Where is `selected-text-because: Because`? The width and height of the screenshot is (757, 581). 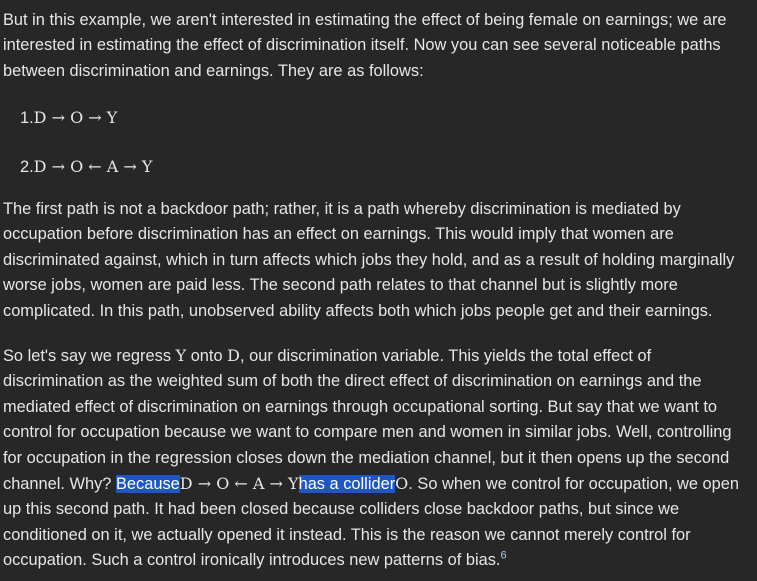
selected-text-because: Because is located at coordinates (147, 484).